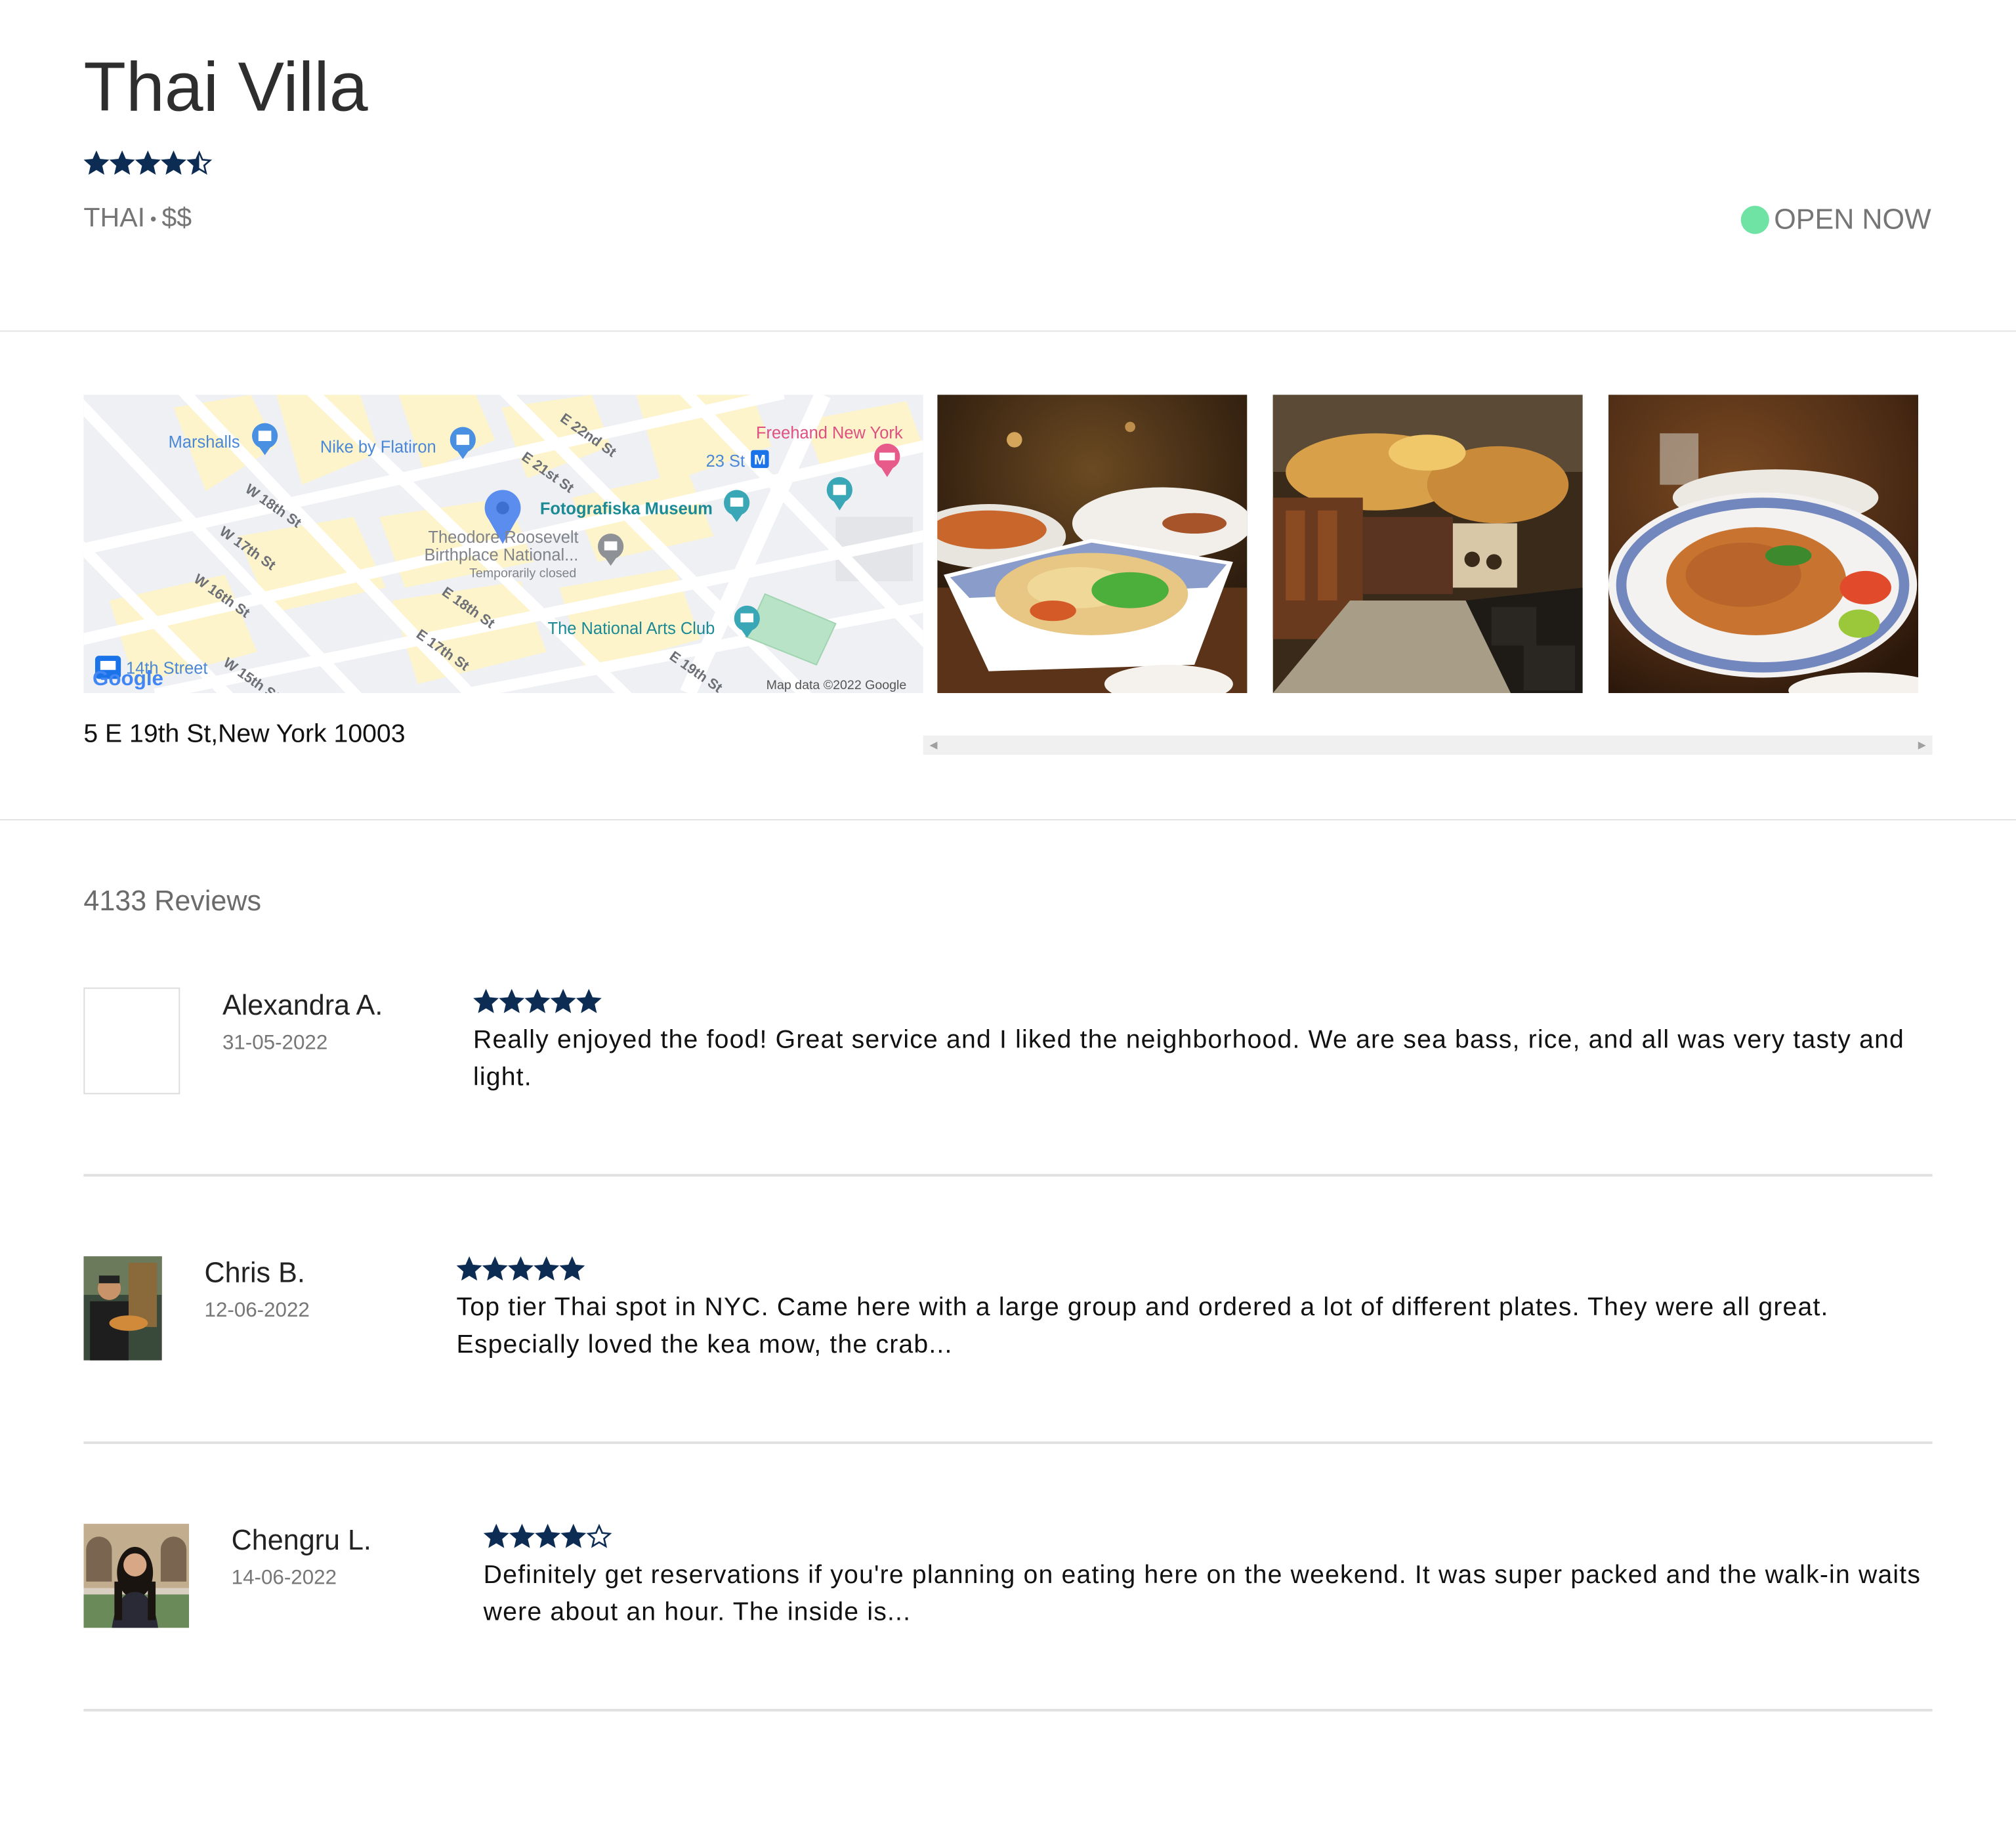  Describe the element at coordinates (172, 900) in the screenshot. I see `reviews-count: 4133 Reviews` at that location.